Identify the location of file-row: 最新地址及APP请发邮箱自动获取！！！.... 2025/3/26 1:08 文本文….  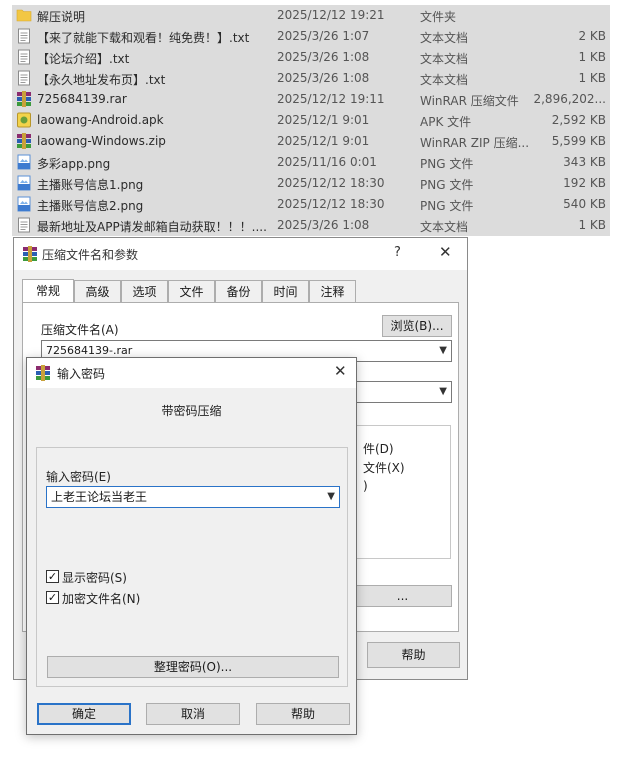
(311, 225).